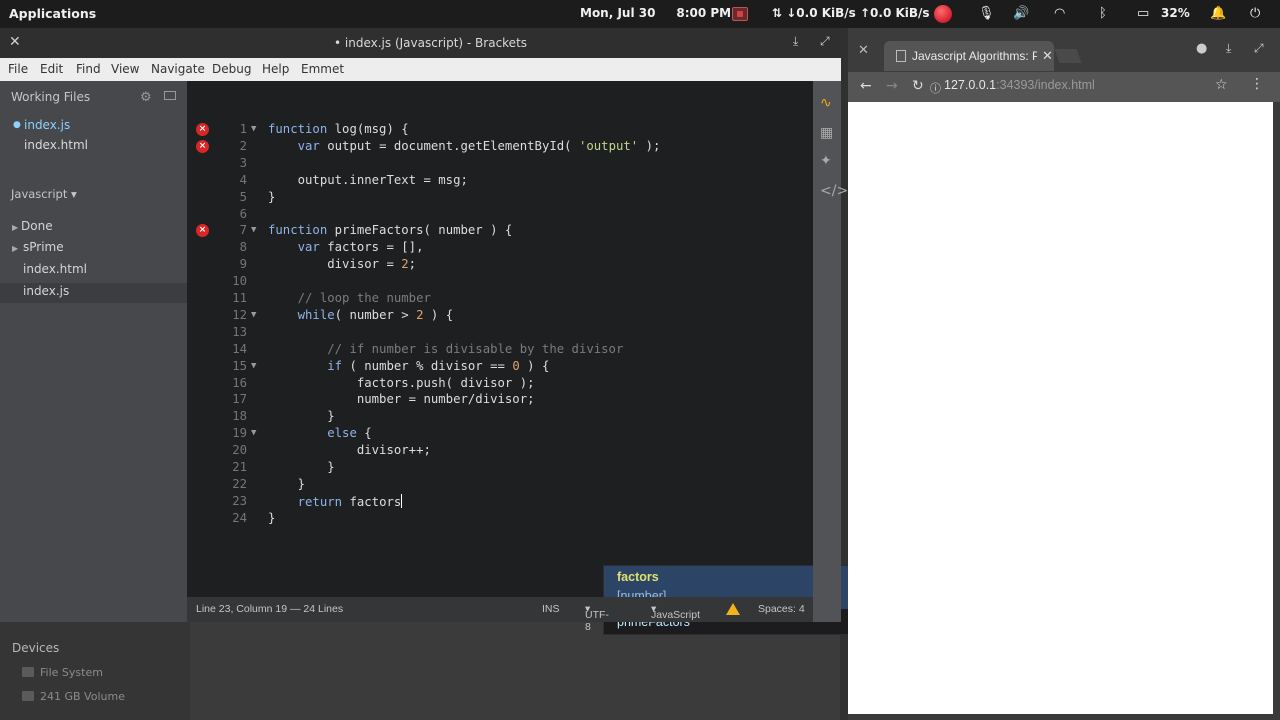  What do you see at coordinates (275, 69) in the screenshot?
I see `menu-help: Help` at bounding box center [275, 69].